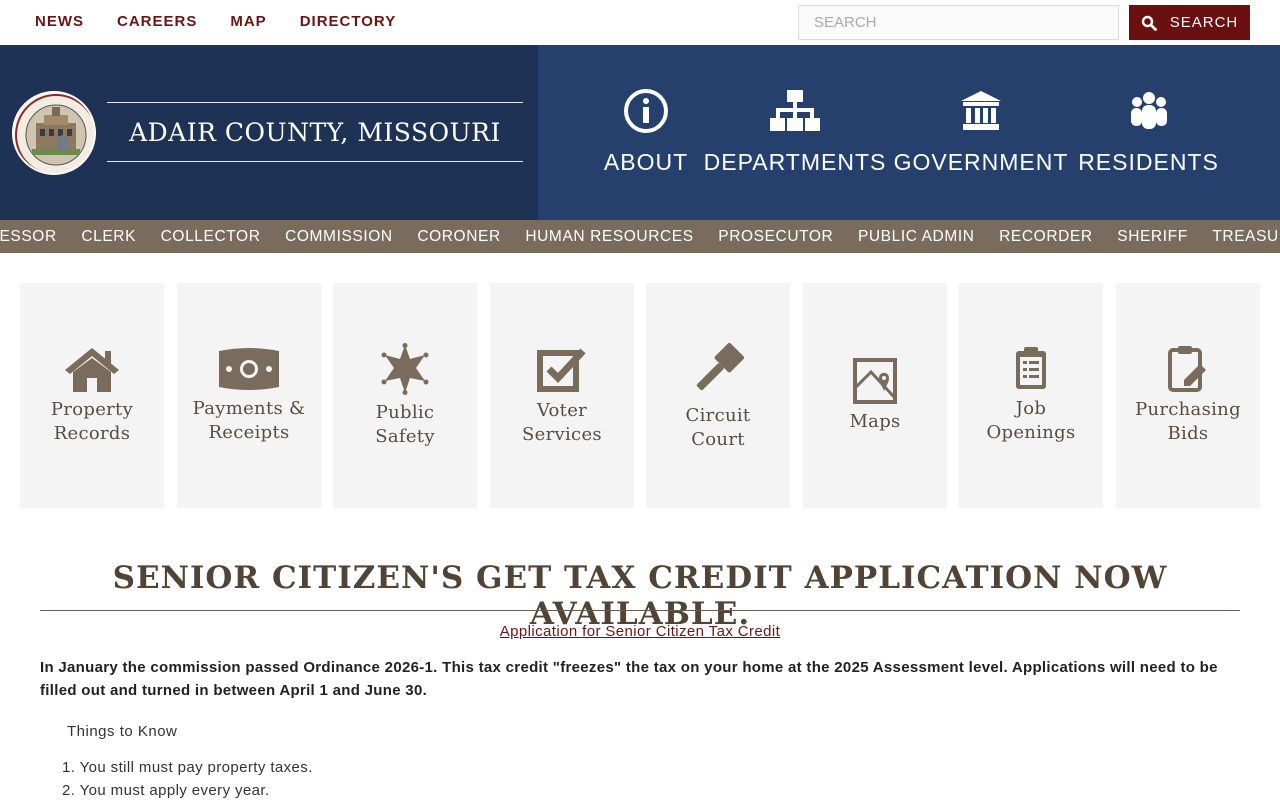 This screenshot has width=1280, height=802. What do you see at coordinates (248, 21) in the screenshot?
I see `top-link-map: MAP` at bounding box center [248, 21].